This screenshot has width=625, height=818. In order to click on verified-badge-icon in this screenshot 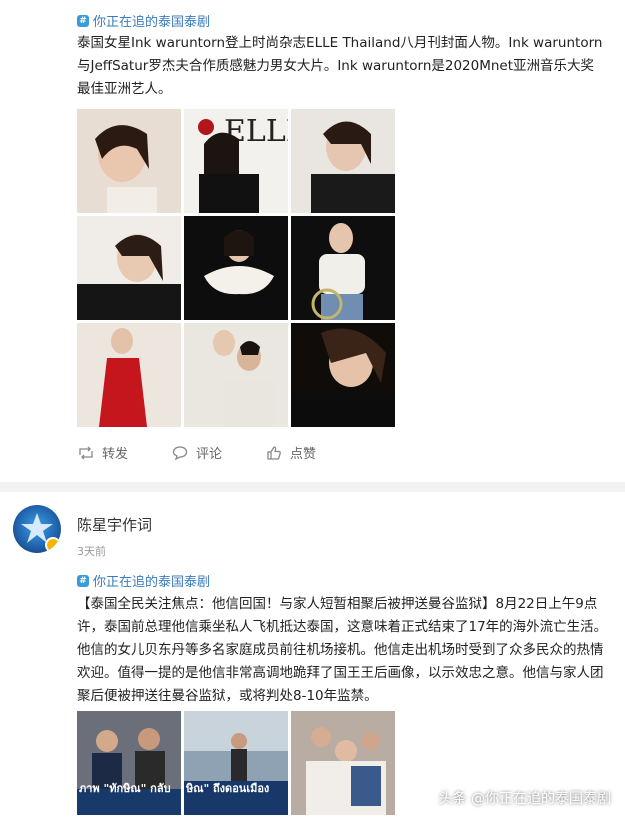, I will do `click(53, 545)`.